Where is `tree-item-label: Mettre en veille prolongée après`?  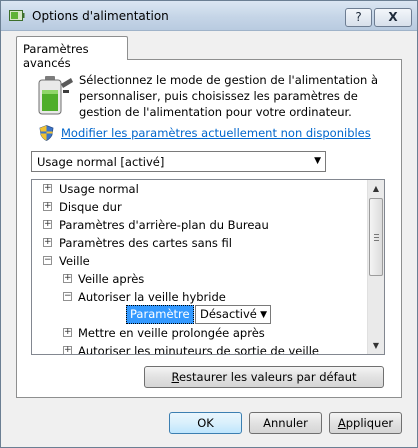 tree-item-label: Mettre en veille prolongée après is located at coordinates (171, 333).